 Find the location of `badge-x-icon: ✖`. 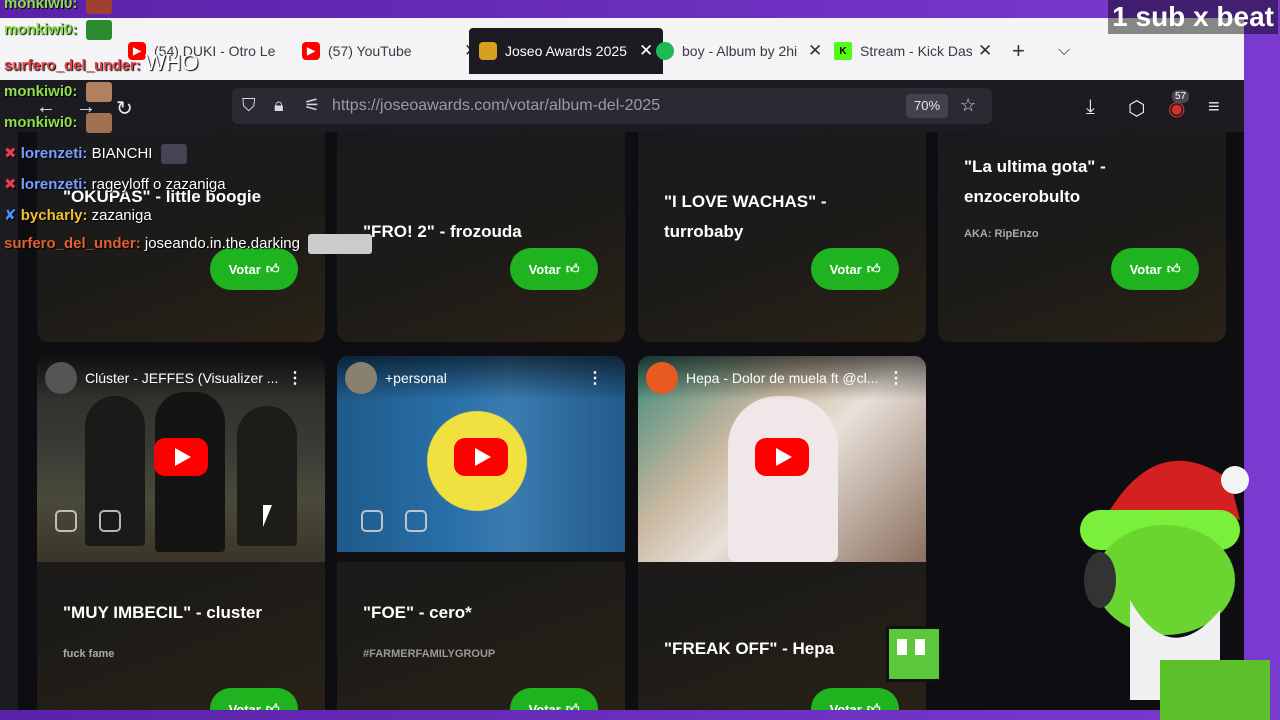

badge-x-icon: ✖ is located at coordinates (10, 153).